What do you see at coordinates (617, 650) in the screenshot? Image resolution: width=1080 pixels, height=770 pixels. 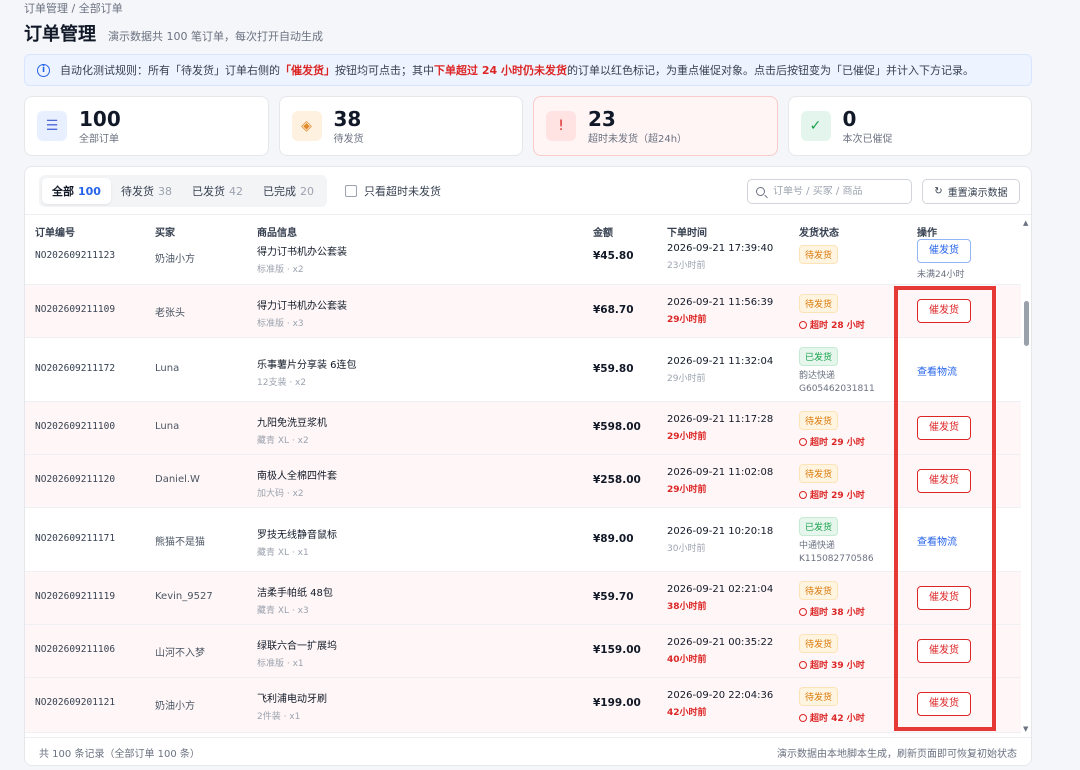 I see `amount: ¥159.00` at bounding box center [617, 650].